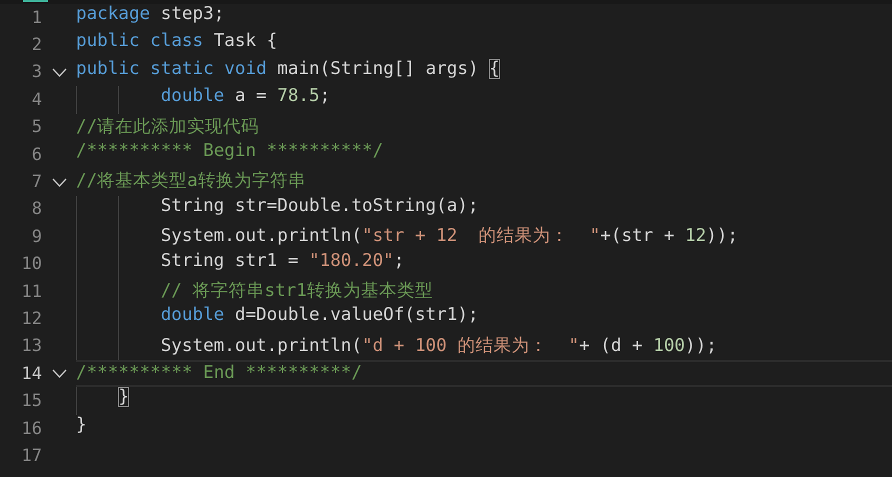  Describe the element at coordinates (31, 428) in the screenshot. I see `line-number: 16` at that location.